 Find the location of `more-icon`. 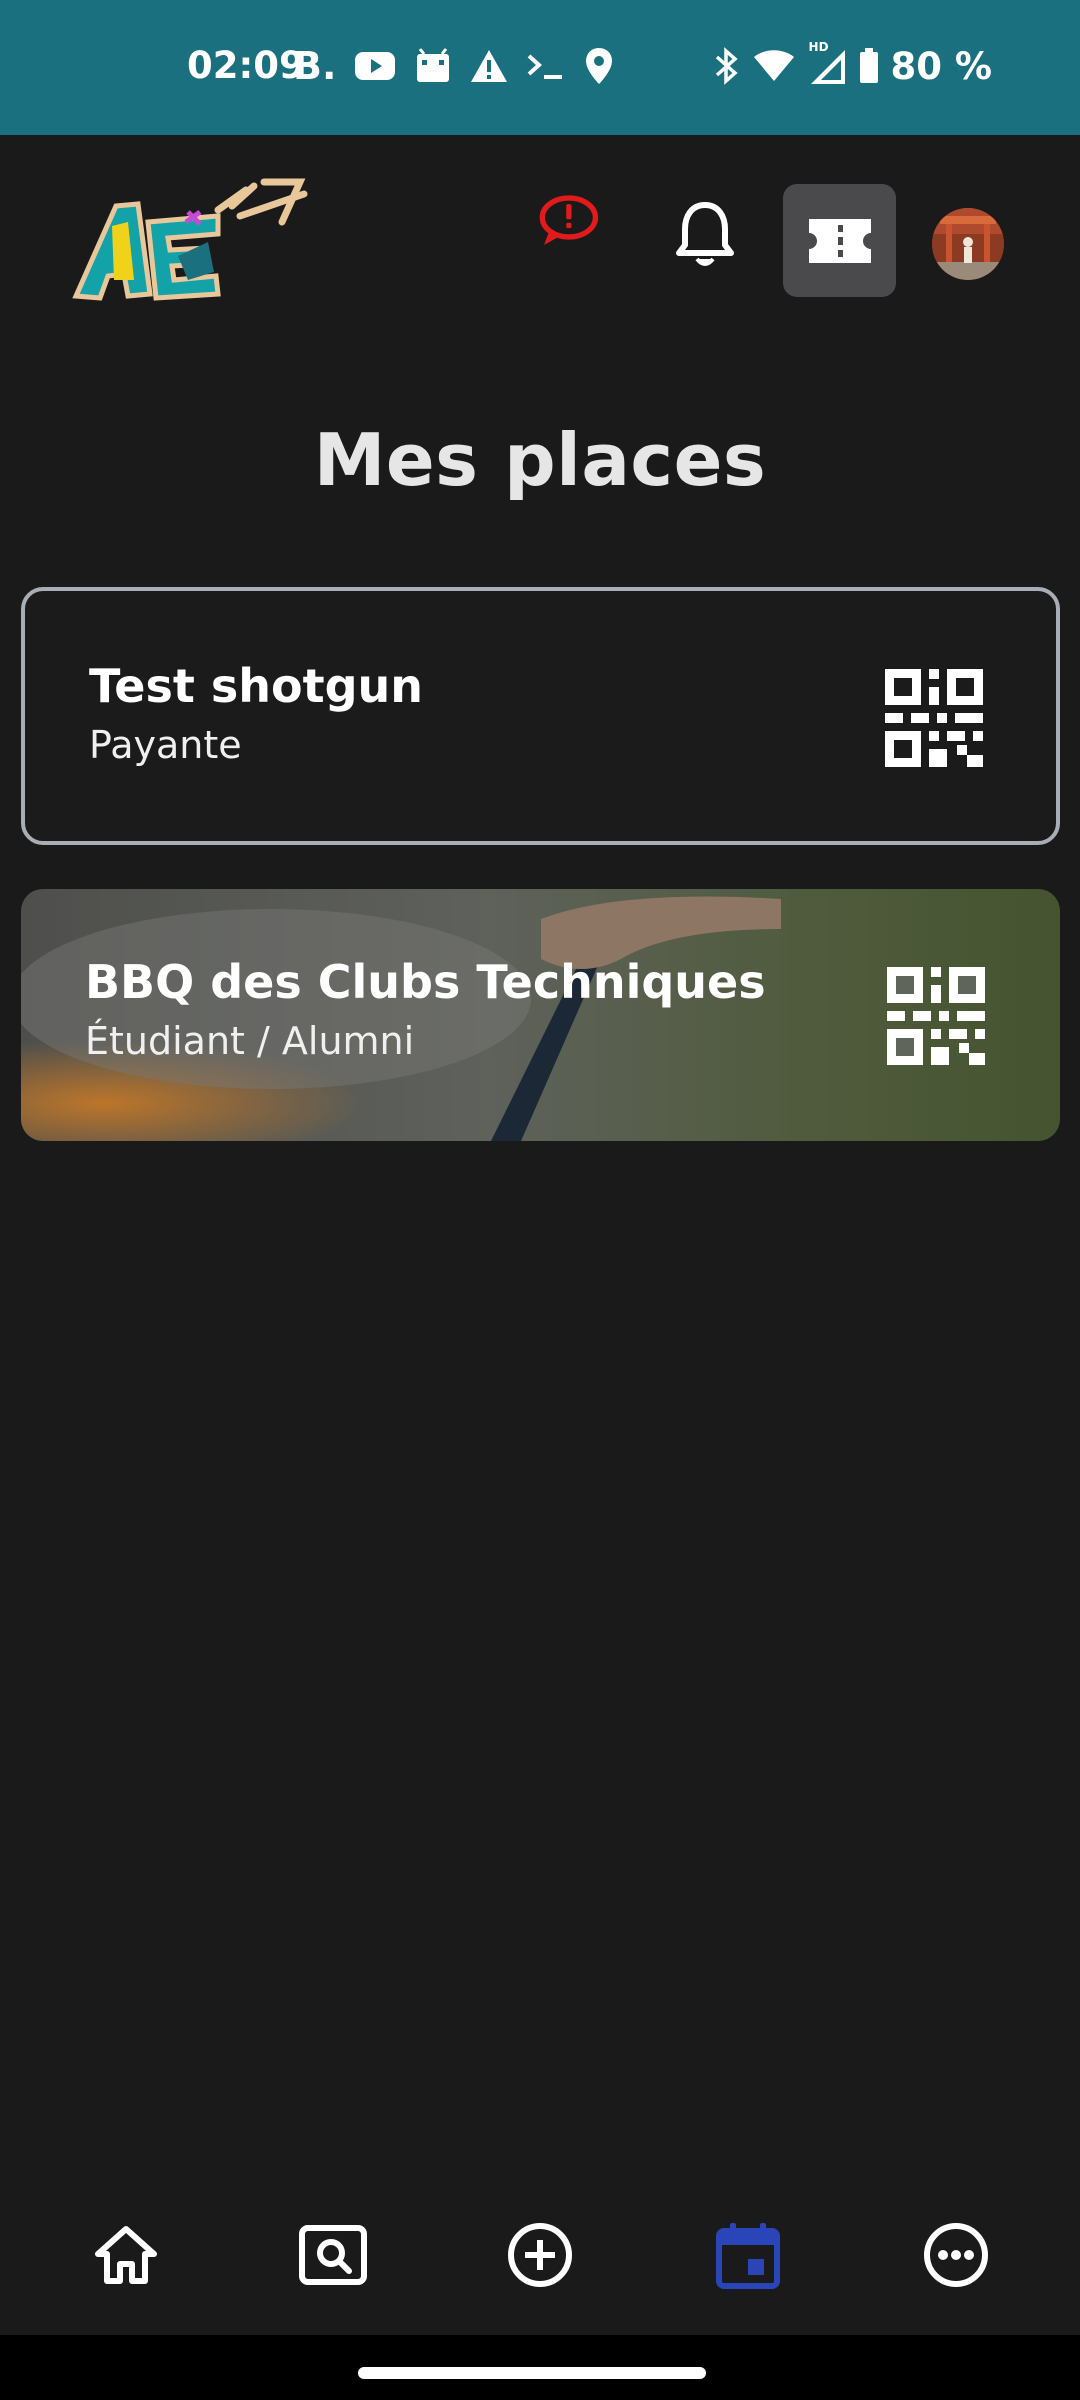

more-icon is located at coordinates (956, 2255).